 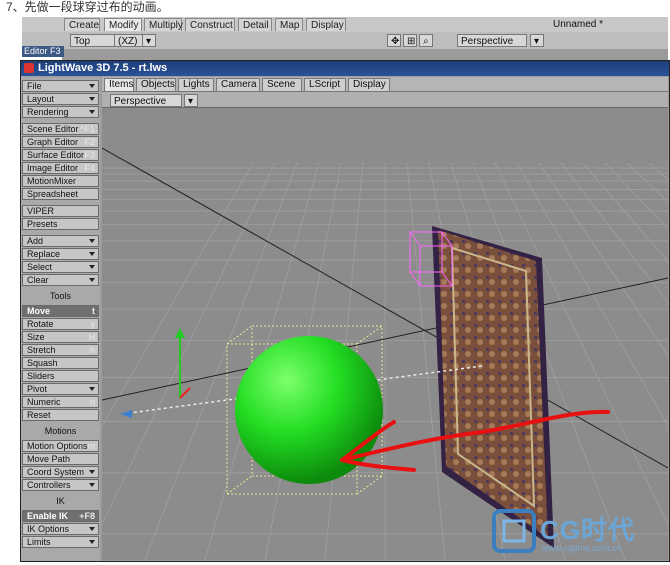 What do you see at coordinates (60, 472) in the screenshot?
I see `sidebar-coord-system-button: Coord System` at bounding box center [60, 472].